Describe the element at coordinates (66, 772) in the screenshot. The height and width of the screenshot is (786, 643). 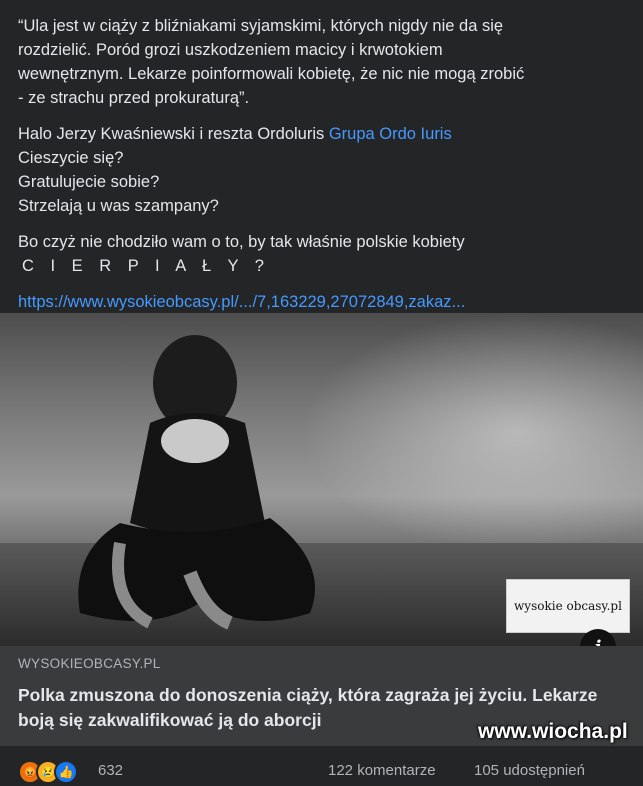
I see `like-icon: 👍` at that location.